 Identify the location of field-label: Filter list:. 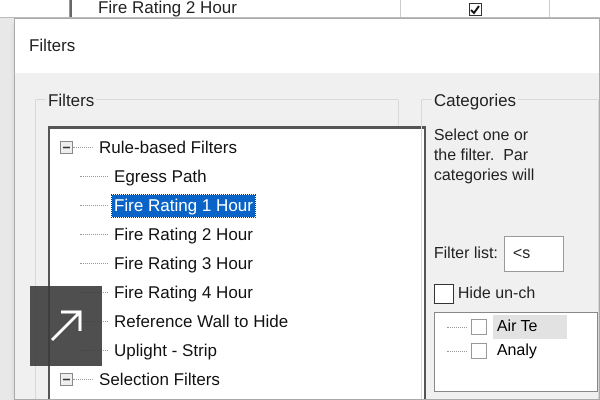
(466, 254).